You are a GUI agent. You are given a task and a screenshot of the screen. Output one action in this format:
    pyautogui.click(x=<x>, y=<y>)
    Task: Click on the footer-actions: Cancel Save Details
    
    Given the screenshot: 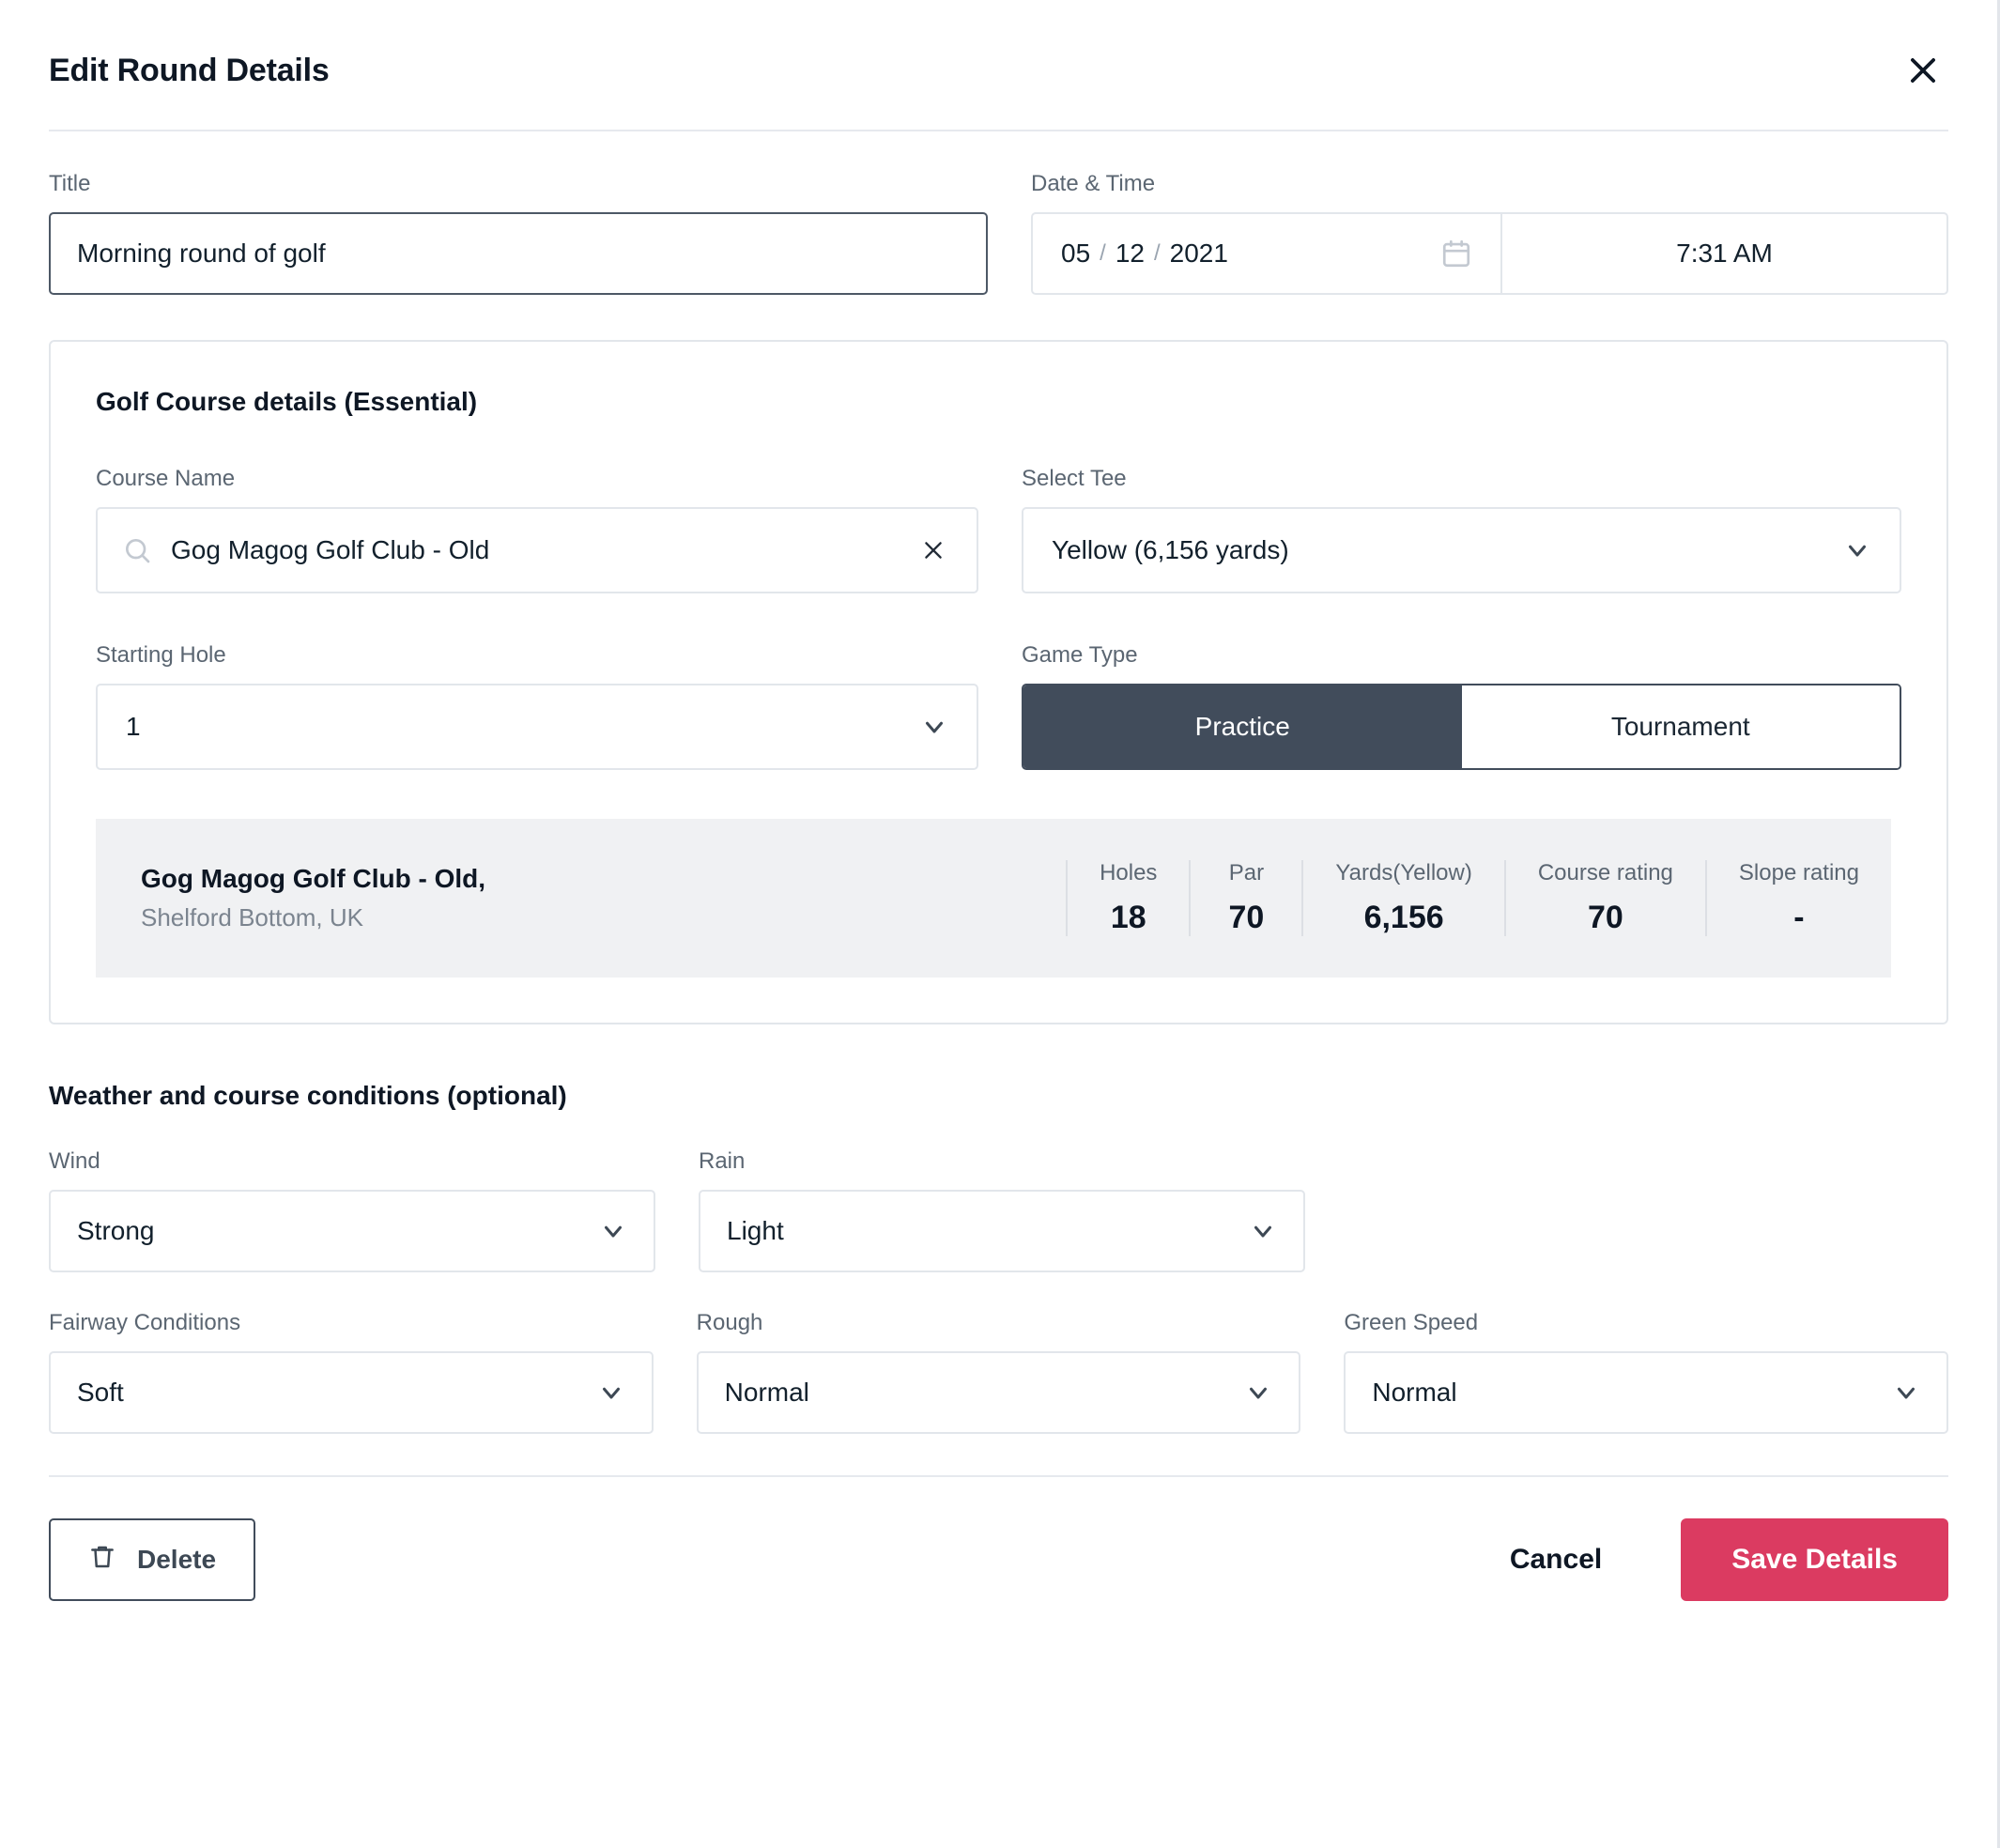 What is the action you would take?
    pyautogui.click(x=1716, y=1559)
    